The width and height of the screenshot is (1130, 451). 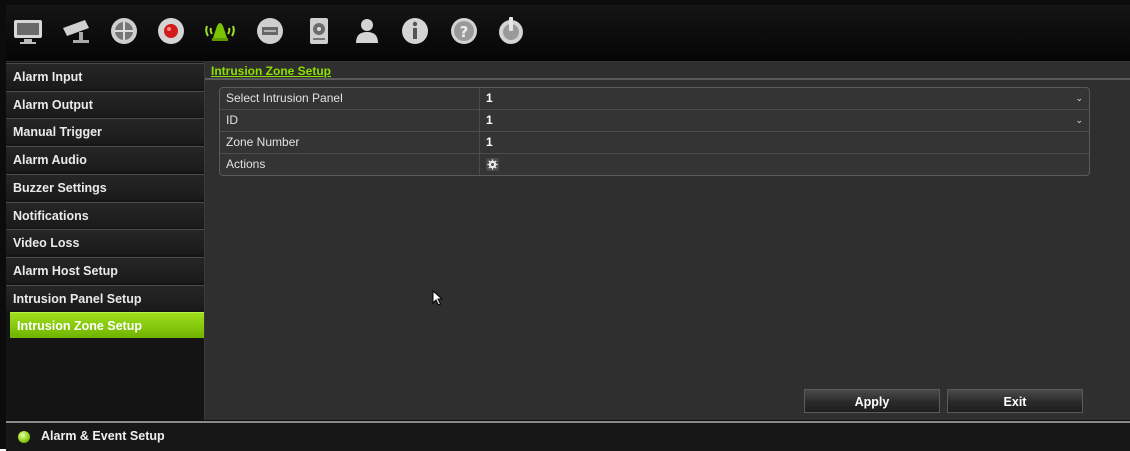 I want to click on info-icon, so click(x=415, y=31).